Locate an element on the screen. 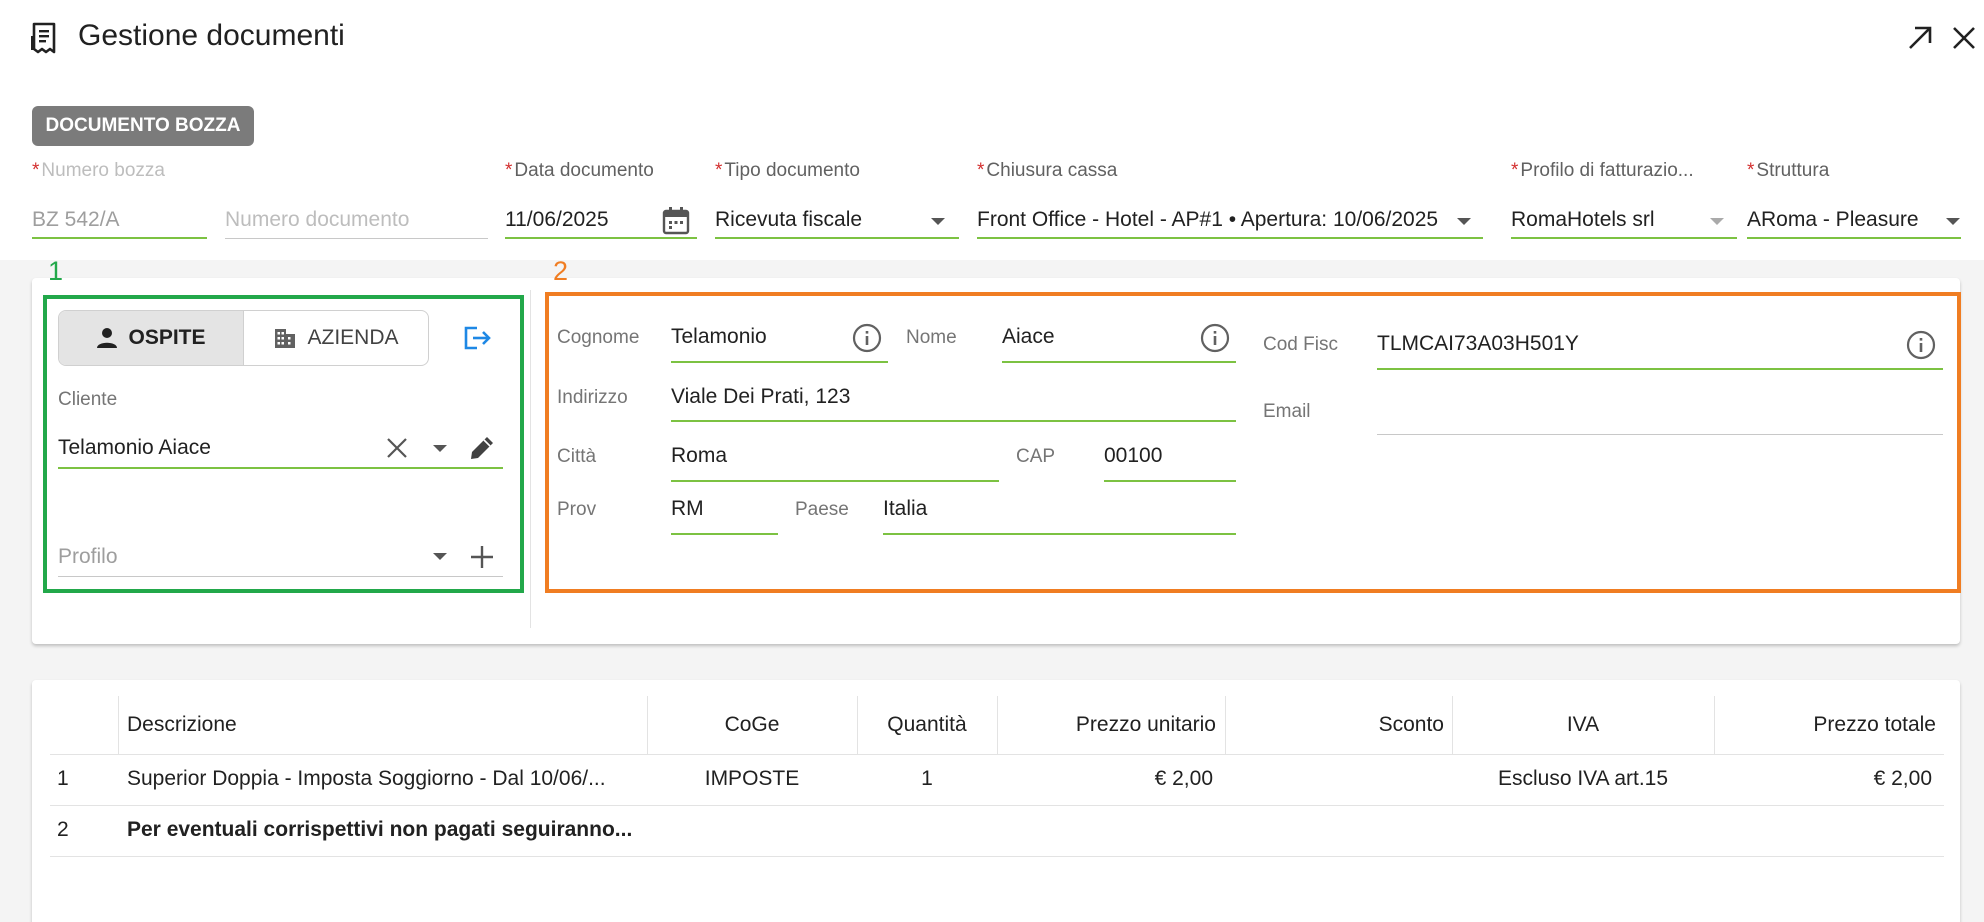  row-coge: IMPOSTE is located at coordinates (752, 778).